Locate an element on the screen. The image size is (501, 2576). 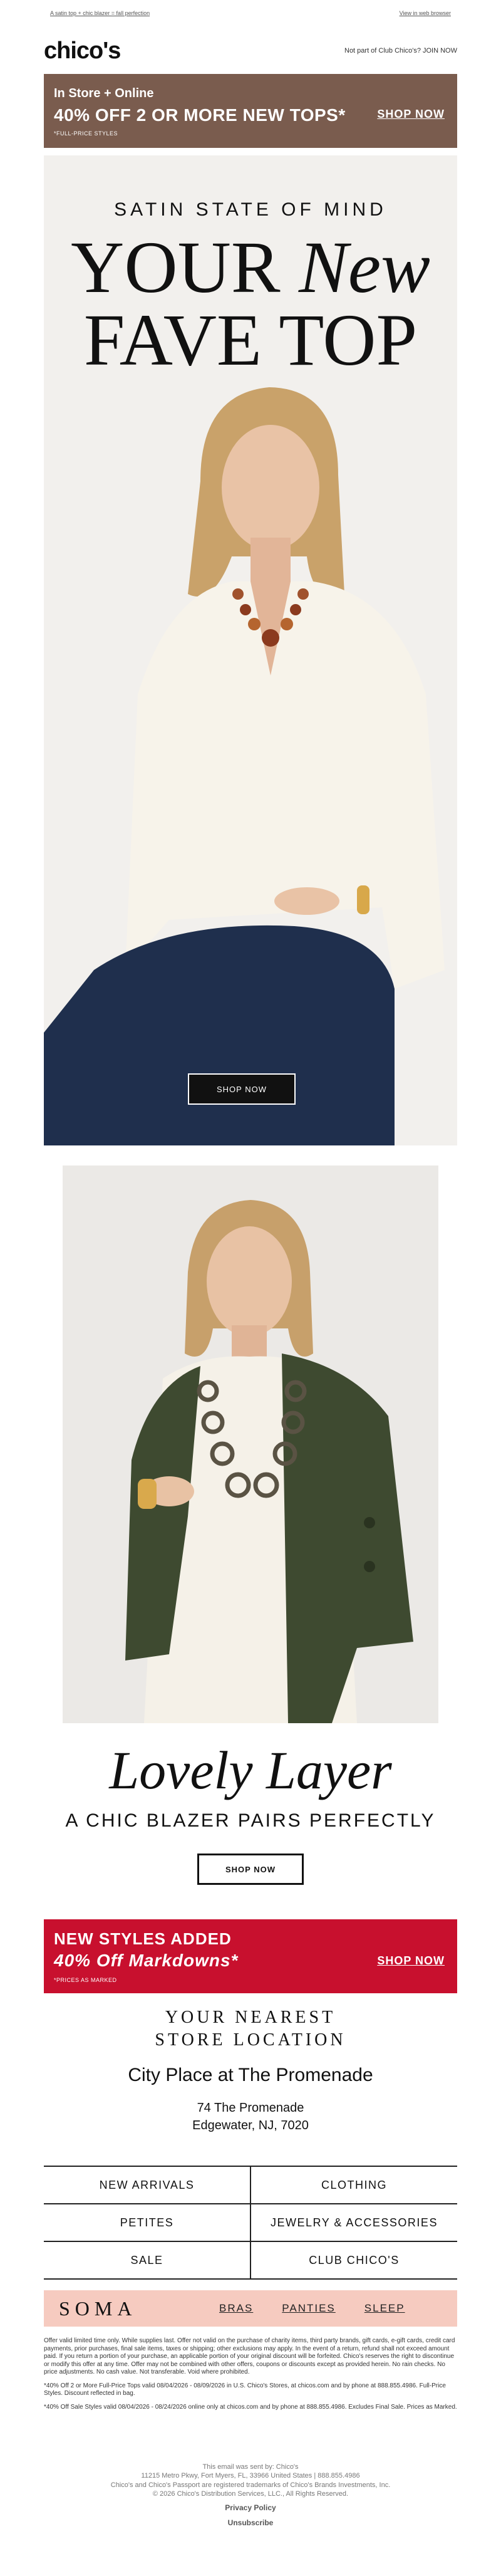
nav-row: SALE CLUB CHICO'S is located at coordinates (250, 2261).